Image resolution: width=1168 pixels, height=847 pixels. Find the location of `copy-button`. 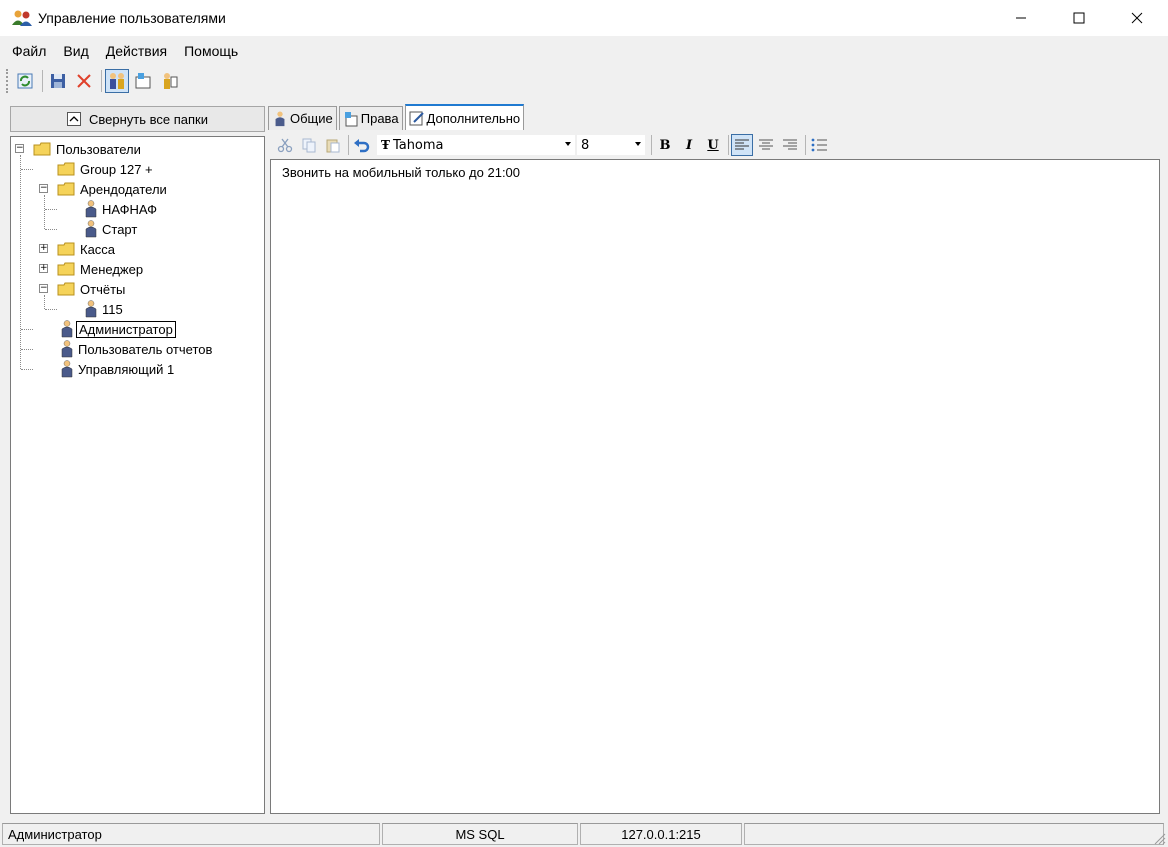

copy-button is located at coordinates (309, 145).